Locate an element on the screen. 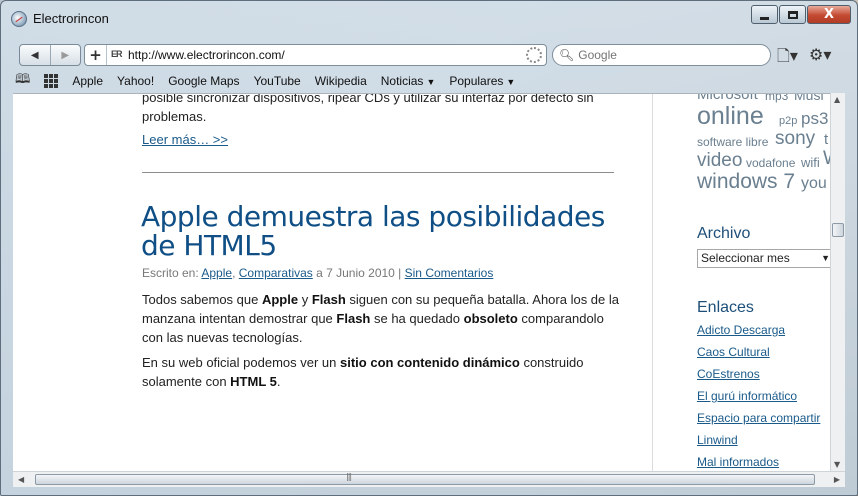 This screenshot has height=496, width=858. address-bar: + ER http://www.electrorincon.com/ is located at coordinates (315, 55).